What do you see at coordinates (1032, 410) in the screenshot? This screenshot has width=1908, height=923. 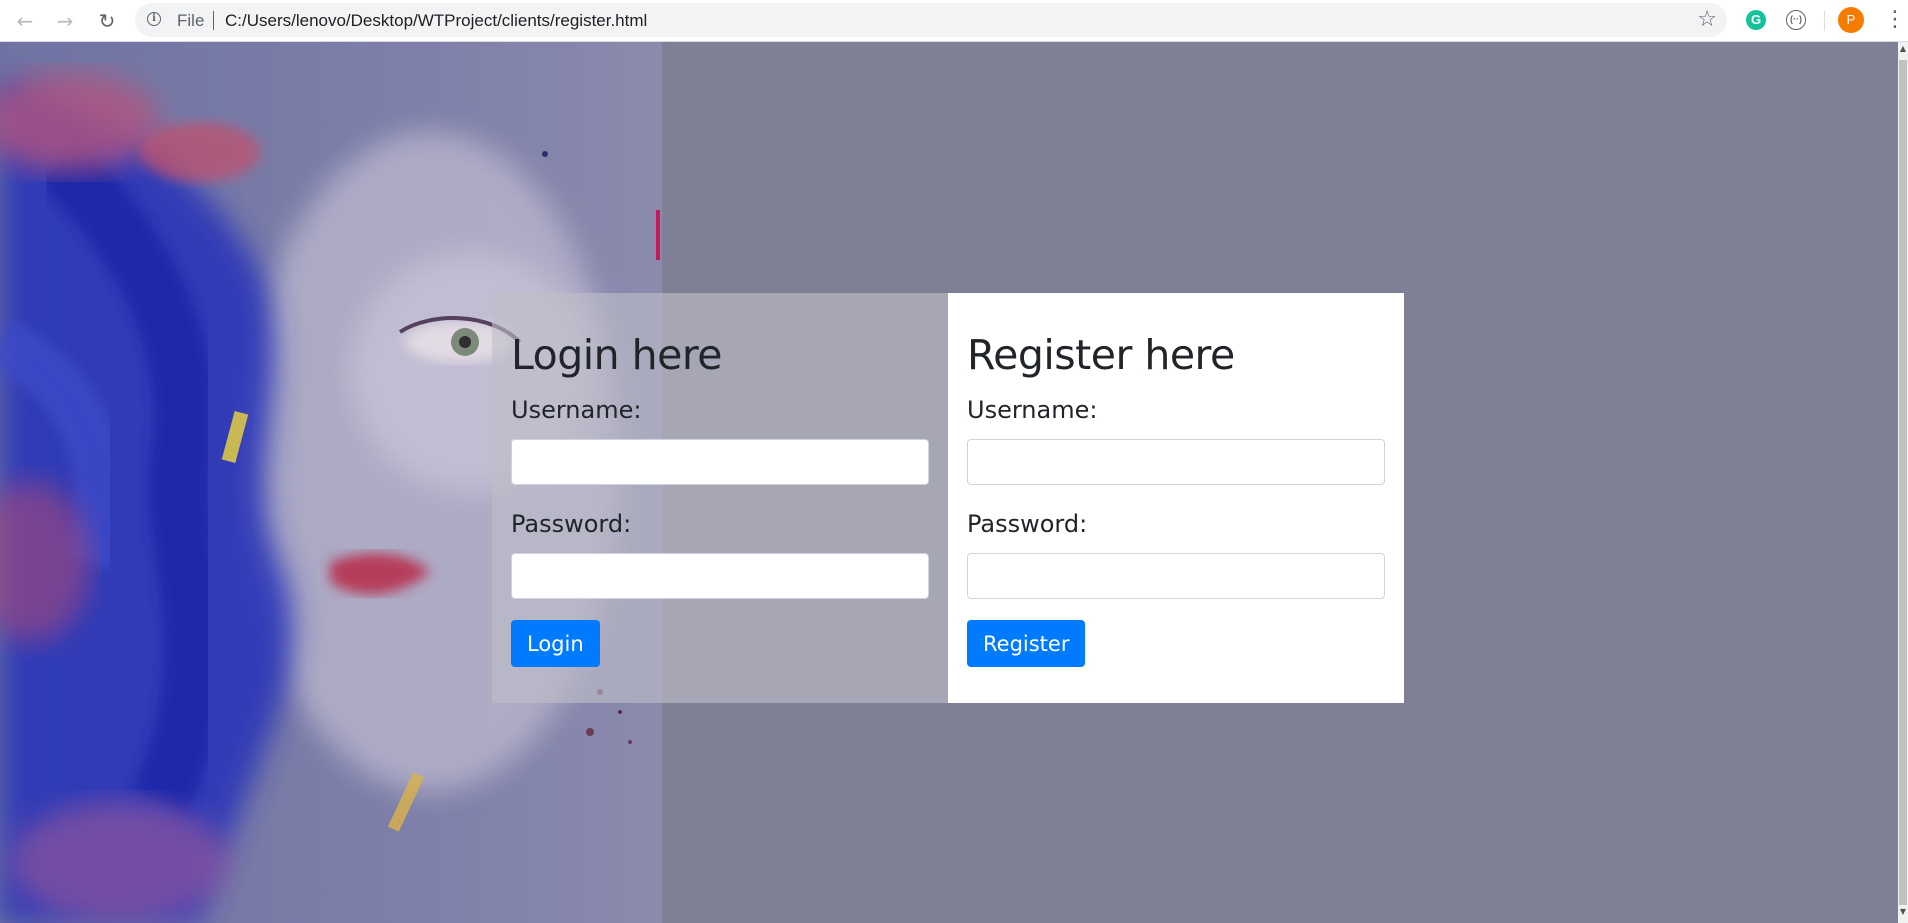 I see `register-username-label: Username:` at bounding box center [1032, 410].